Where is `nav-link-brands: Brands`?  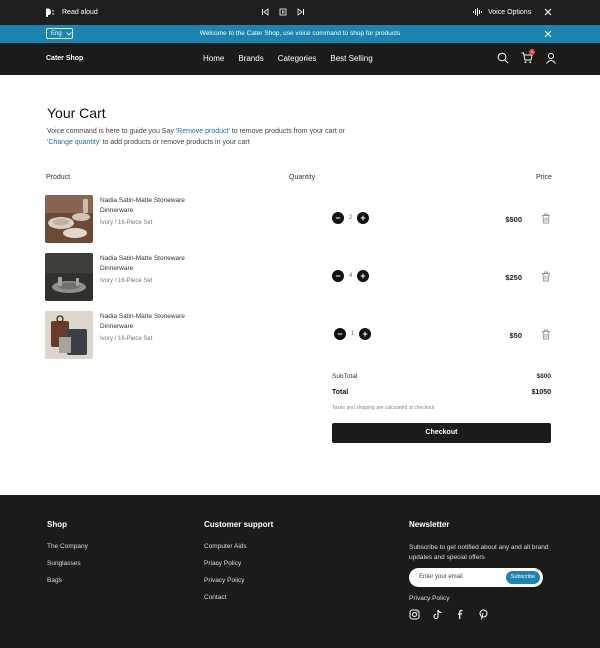
nav-link-brands: Brands is located at coordinates (250, 58).